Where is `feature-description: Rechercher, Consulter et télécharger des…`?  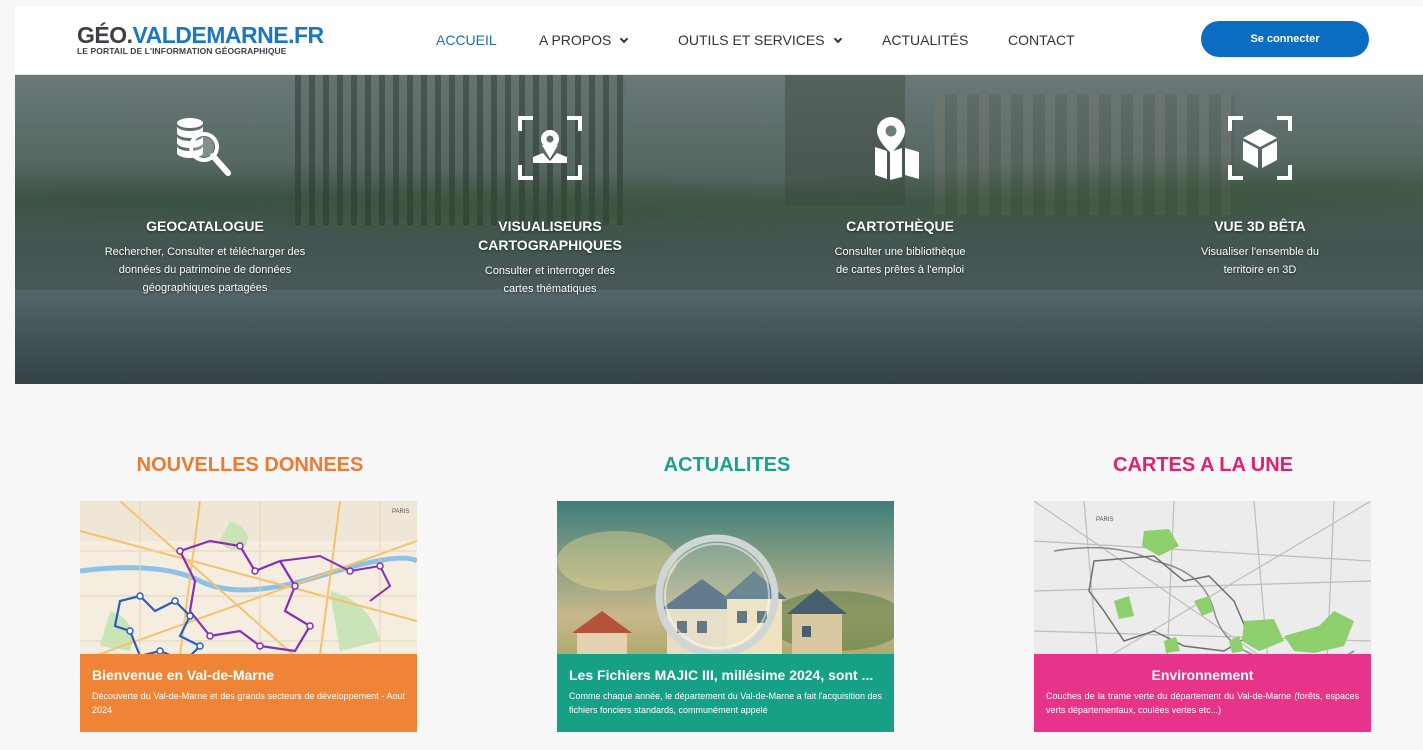 feature-description: Rechercher, Consulter et télécharger des… is located at coordinates (205, 270).